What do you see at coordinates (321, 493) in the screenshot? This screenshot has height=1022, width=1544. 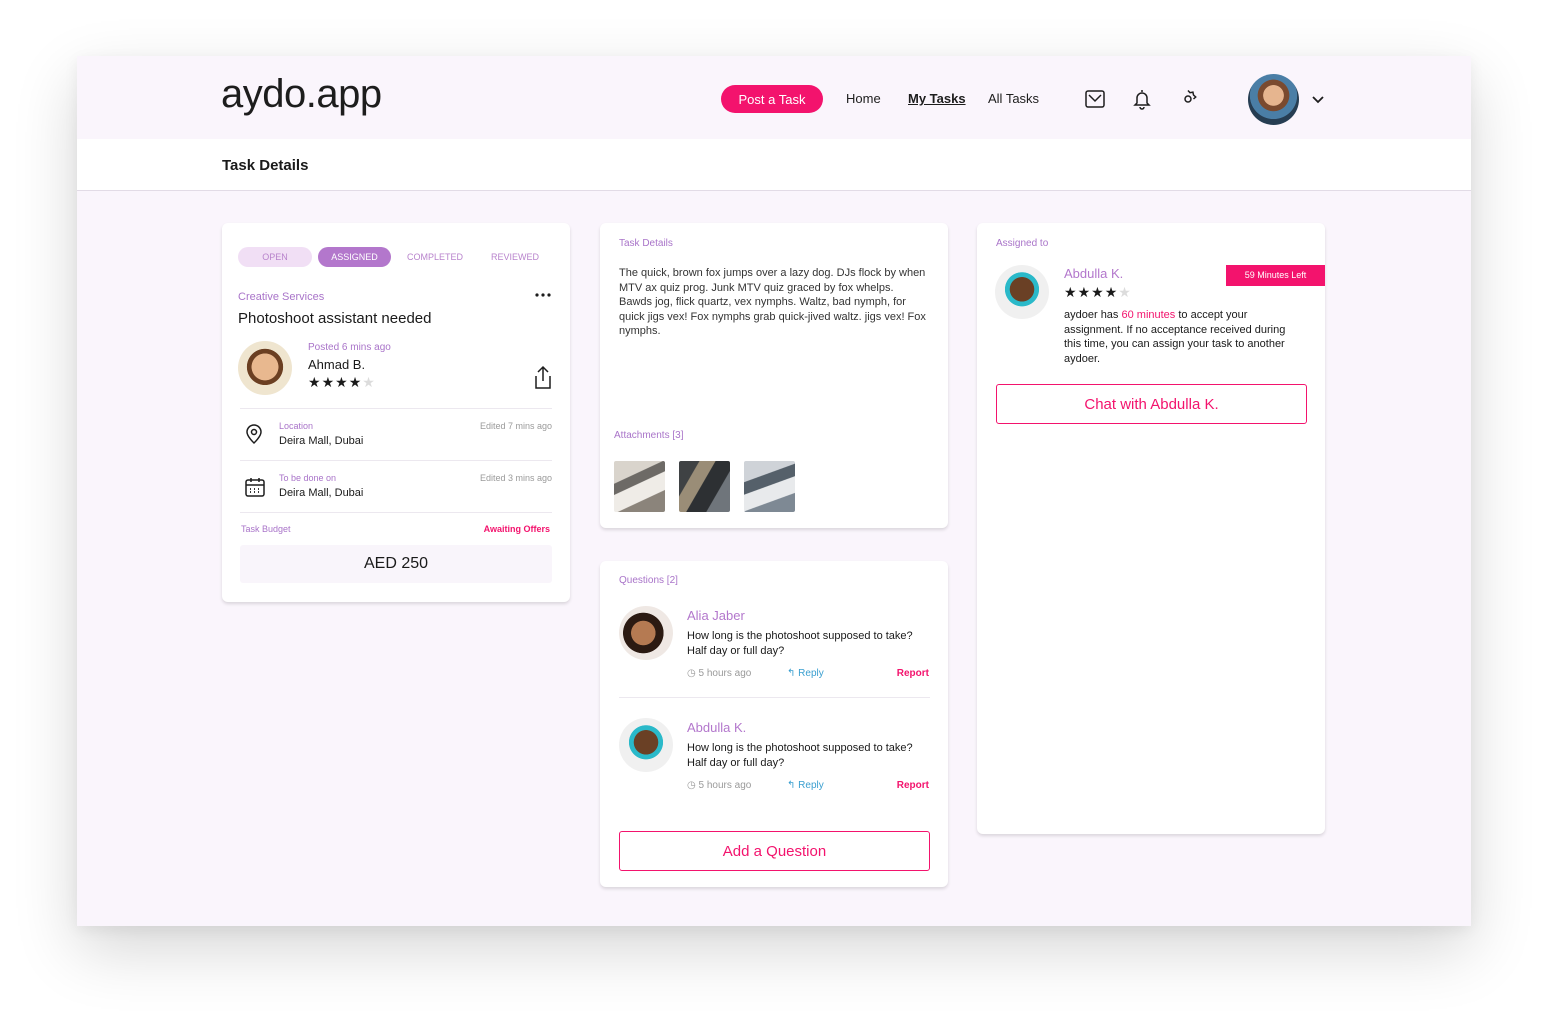 I see `date-value: Deira Mall, Dubai` at bounding box center [321, 493].